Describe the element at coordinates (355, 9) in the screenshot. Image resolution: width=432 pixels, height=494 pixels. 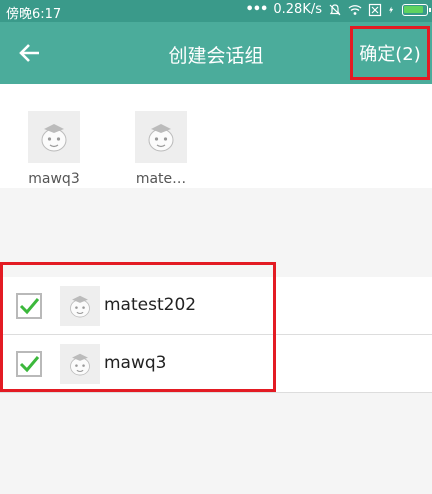
I see `wifi-icon` at that location.